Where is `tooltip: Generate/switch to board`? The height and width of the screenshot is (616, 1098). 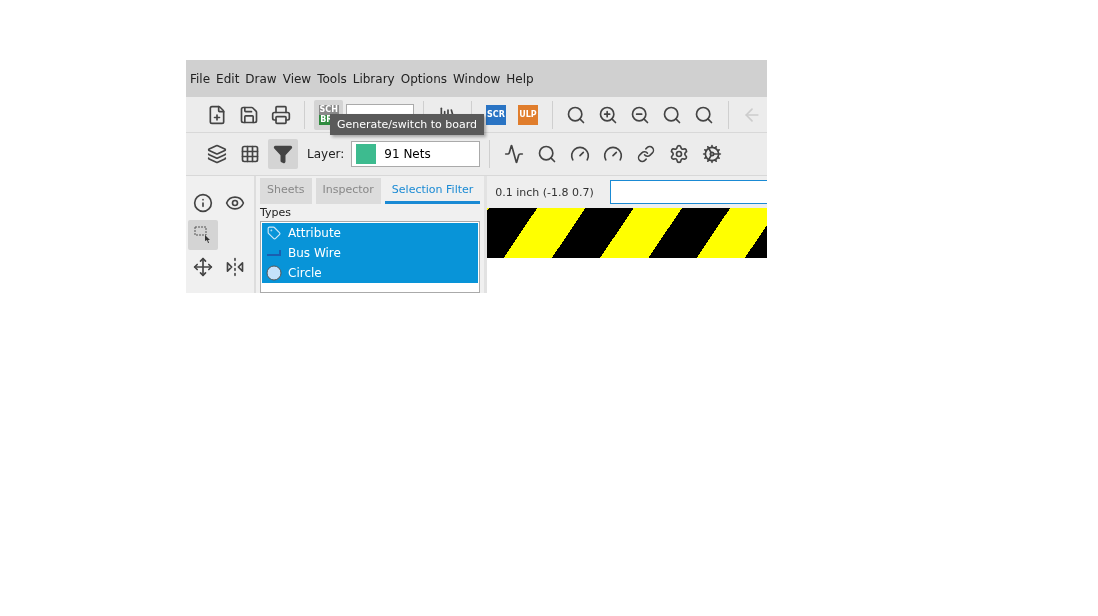
tooltip: Generate/switch to board is located at coordinates (407, 124).